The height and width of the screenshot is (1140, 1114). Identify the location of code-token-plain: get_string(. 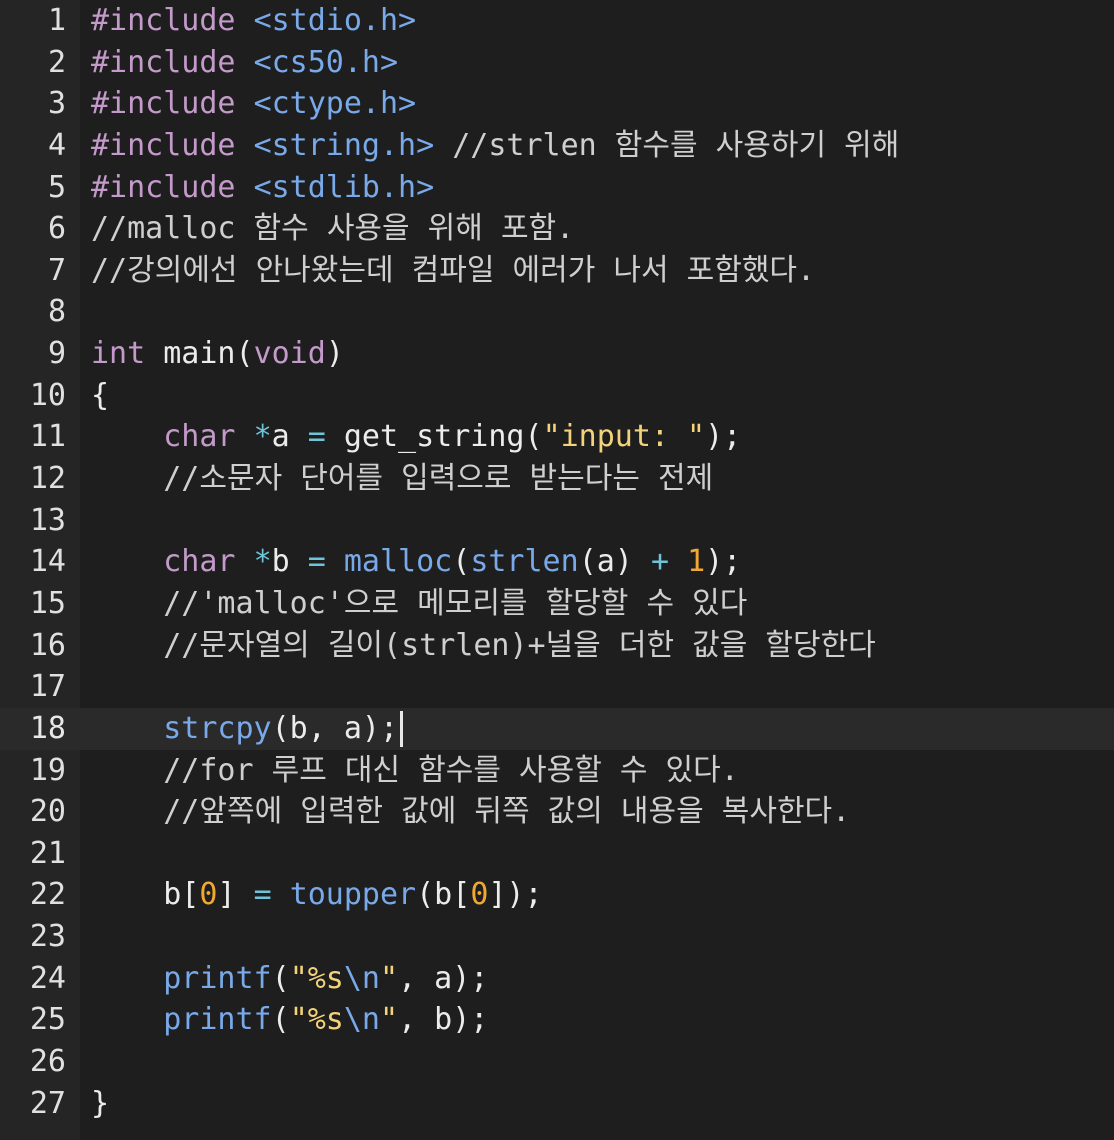
(434, 437).